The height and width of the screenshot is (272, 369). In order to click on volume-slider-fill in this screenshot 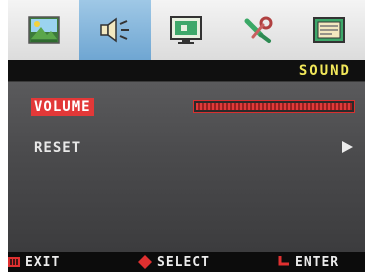, I will do `click(274, 106)`.